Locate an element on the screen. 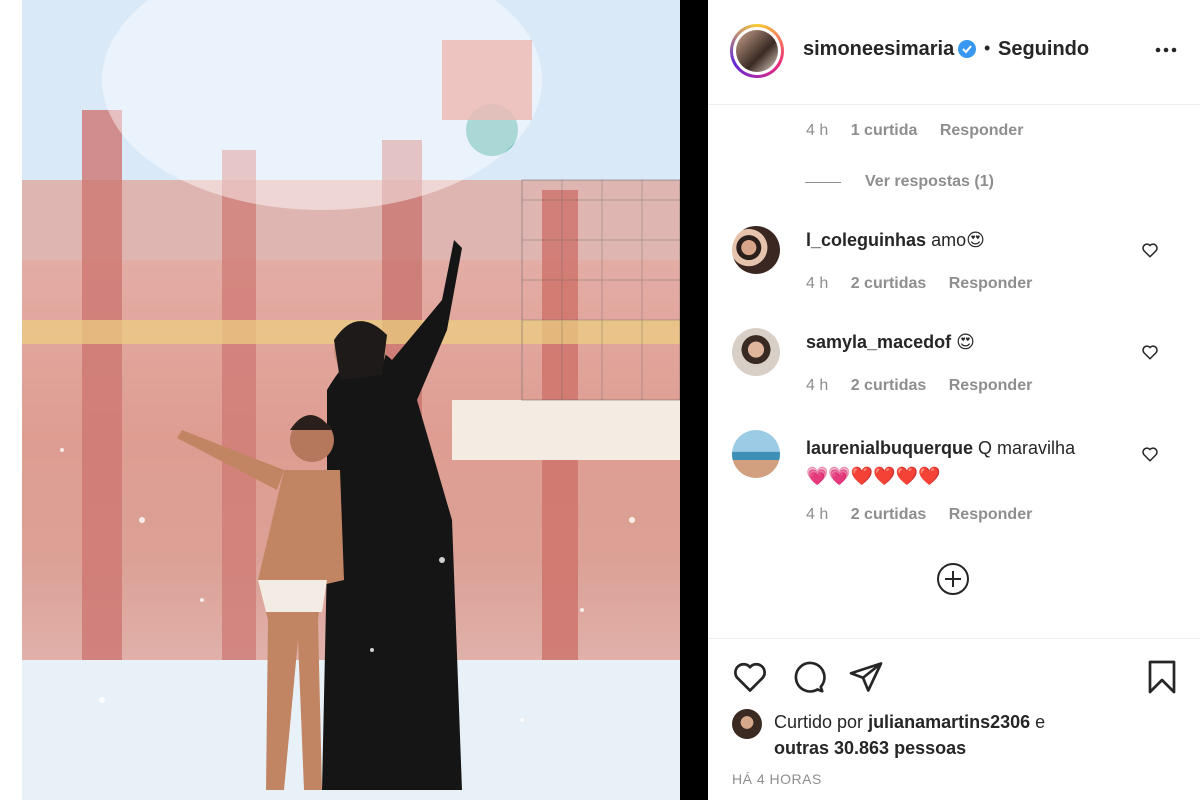 The image size is (1200, 801). replies-divider is located at coordinates (823, 182).